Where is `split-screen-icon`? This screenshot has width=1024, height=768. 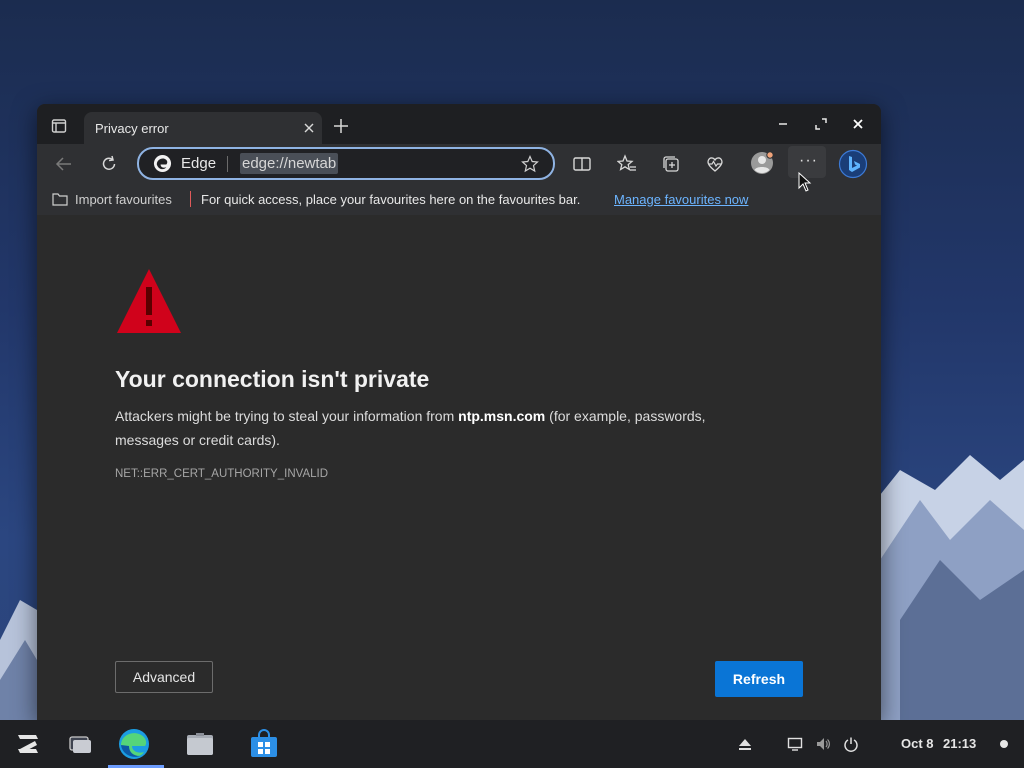
split-screen-icon is located at coordinates (582, 164).